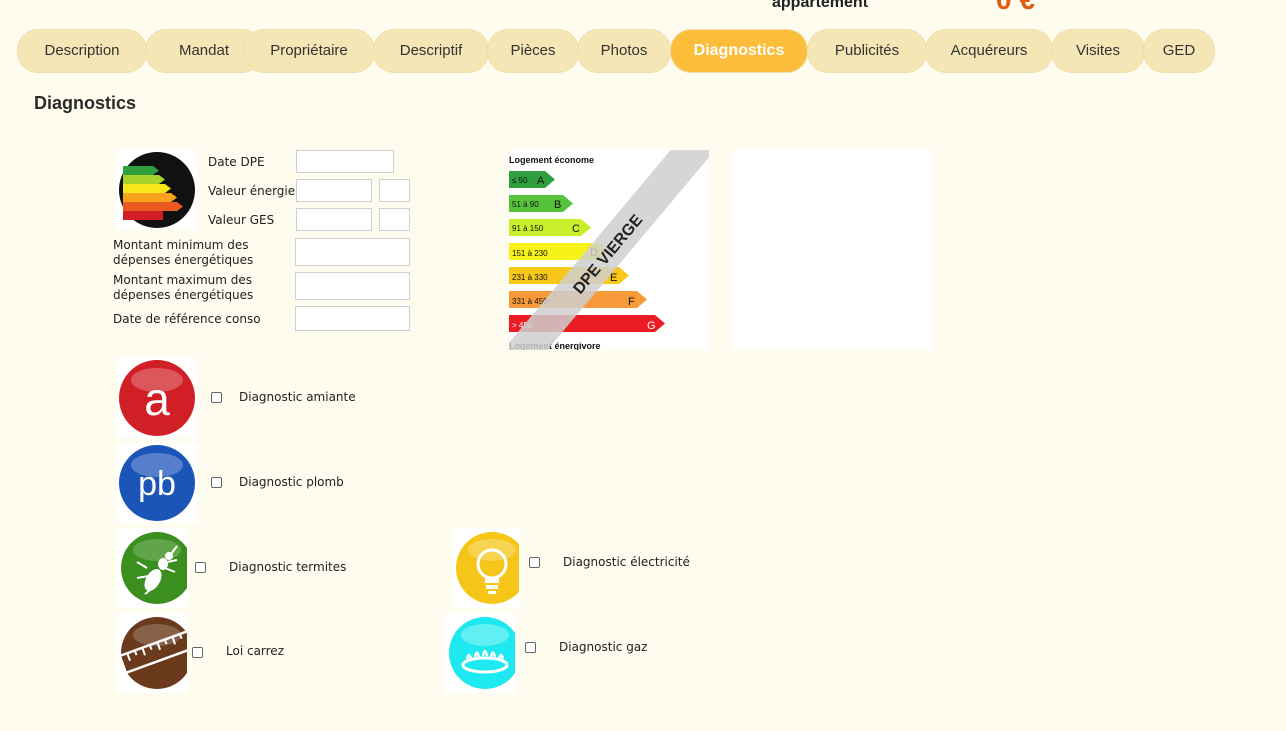 This screenshot has width=1286, height=731. I want to click on amiante-icon: a, so click(157, 398).